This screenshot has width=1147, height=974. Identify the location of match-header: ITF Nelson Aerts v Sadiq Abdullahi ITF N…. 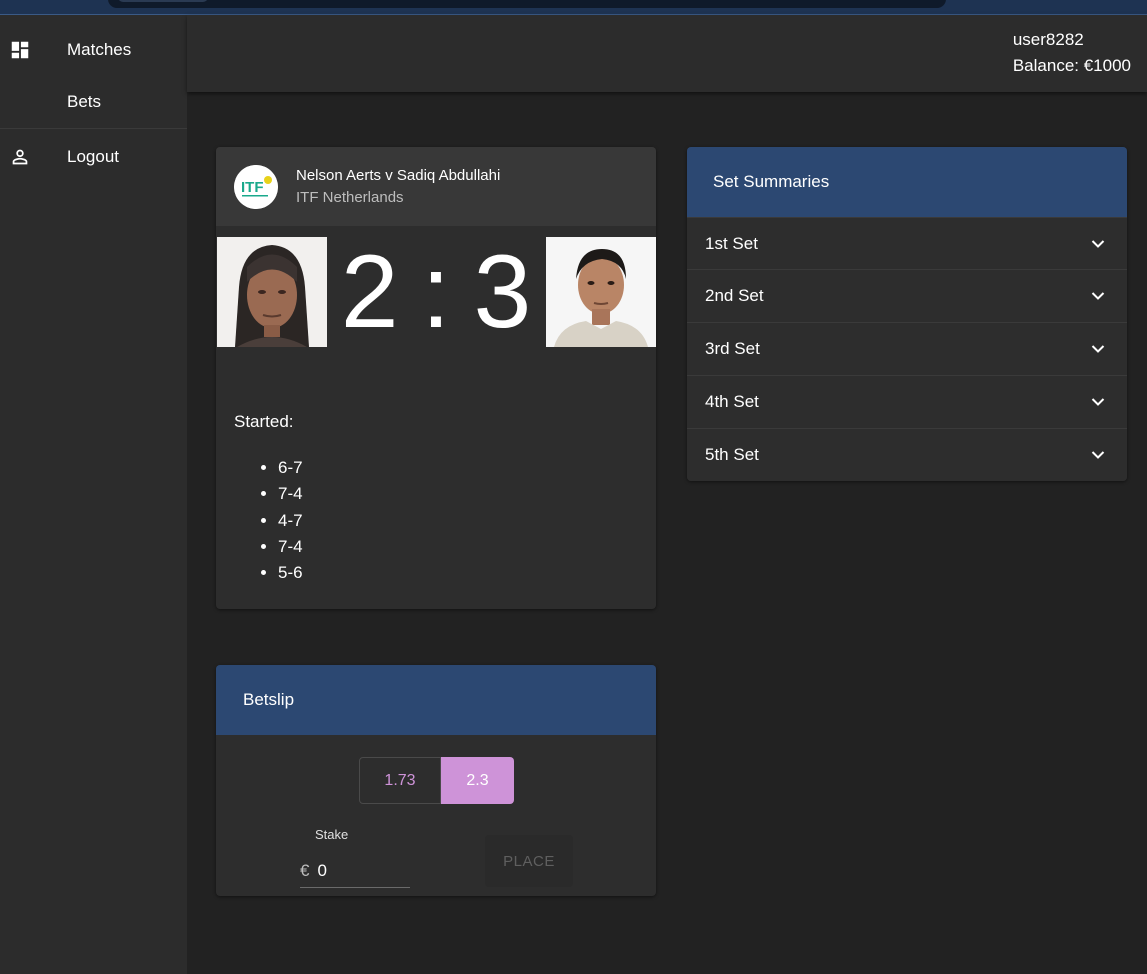
(436, 186).